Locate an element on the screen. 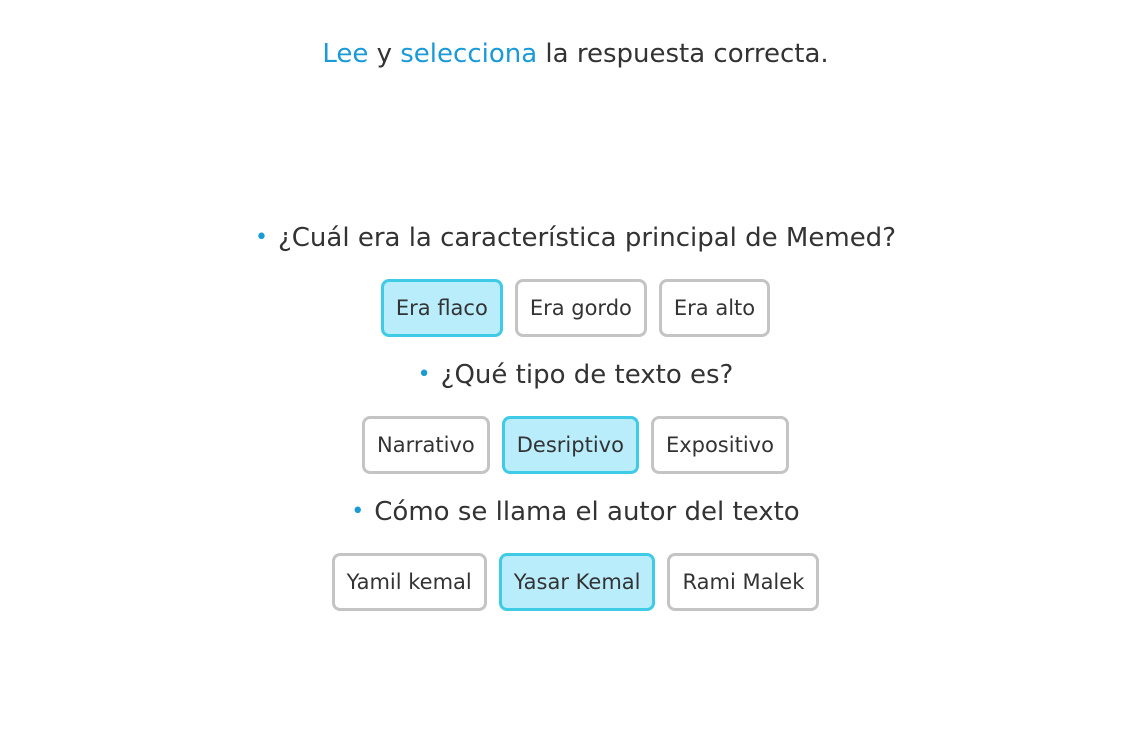 The image size is (1137, 734). instruction-word-read: Lee is located at coordinates (345, 54).